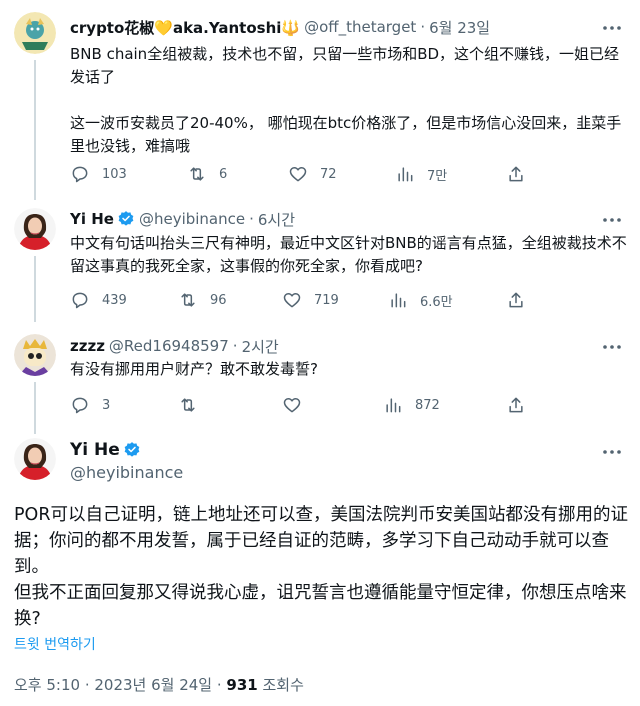 This screenshot has width=640, height=706. Describe the element at coordinates (242, 685) in the screenshot. I see `view-count: 931` at that location.